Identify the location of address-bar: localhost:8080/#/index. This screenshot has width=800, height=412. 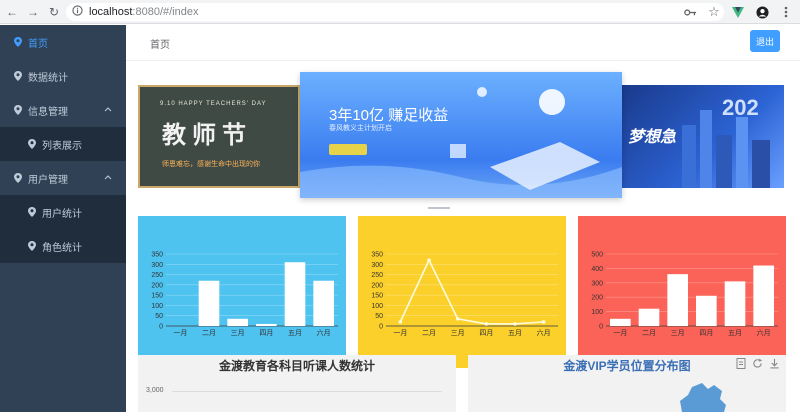
(395, 12).